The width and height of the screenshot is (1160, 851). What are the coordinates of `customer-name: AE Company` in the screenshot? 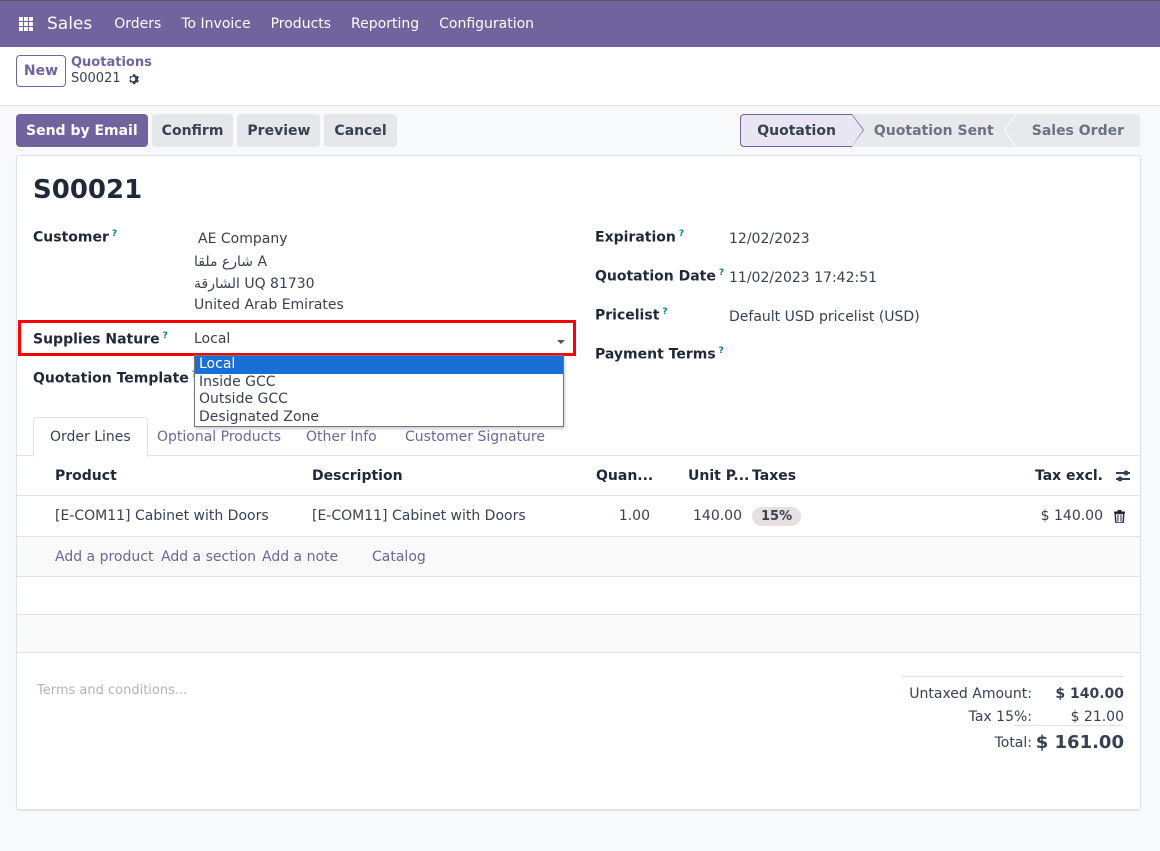 It's located at (242, 239).